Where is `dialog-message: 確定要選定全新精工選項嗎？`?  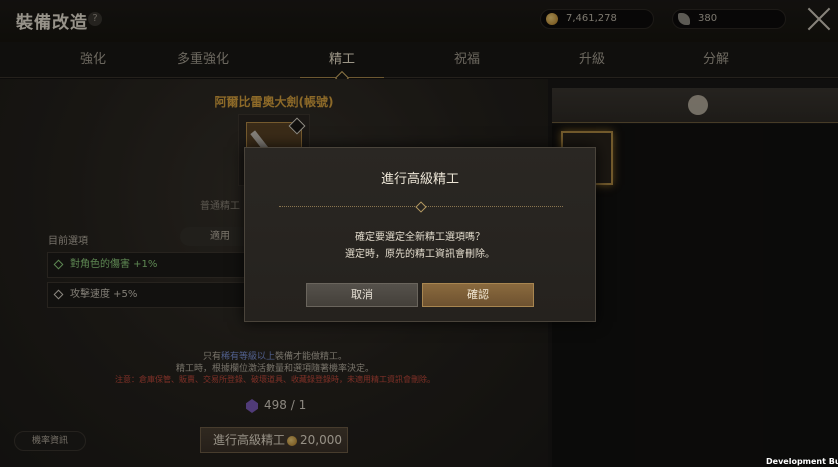 dialog-message: 確定要選定全新精工選項嗎？ is located at coordinates (420, 237).